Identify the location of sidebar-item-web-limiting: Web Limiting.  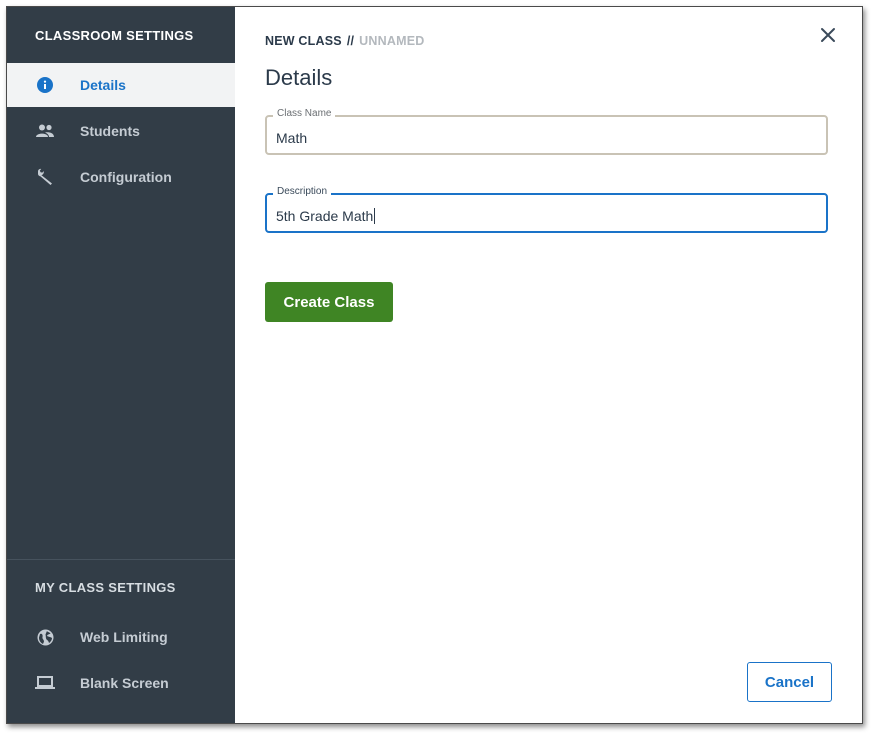
(121, 637).